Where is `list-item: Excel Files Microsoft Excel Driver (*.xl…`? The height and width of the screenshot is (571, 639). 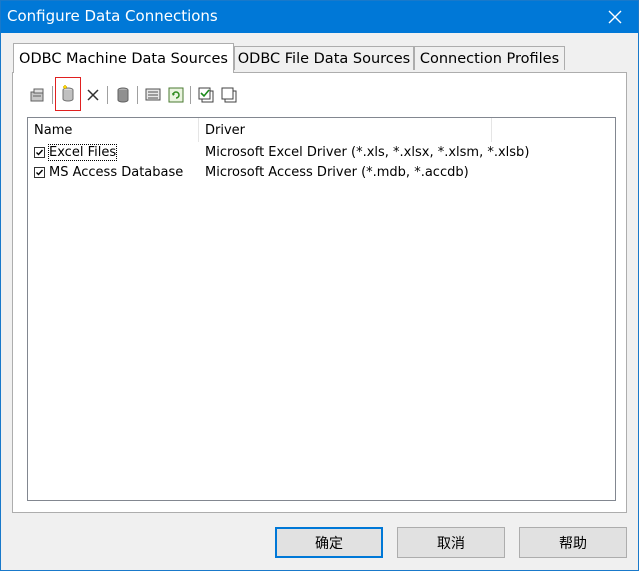 list-item: Excel Files Microsoft Excel Driver (*.xl… is located at coordinates (321, 153).